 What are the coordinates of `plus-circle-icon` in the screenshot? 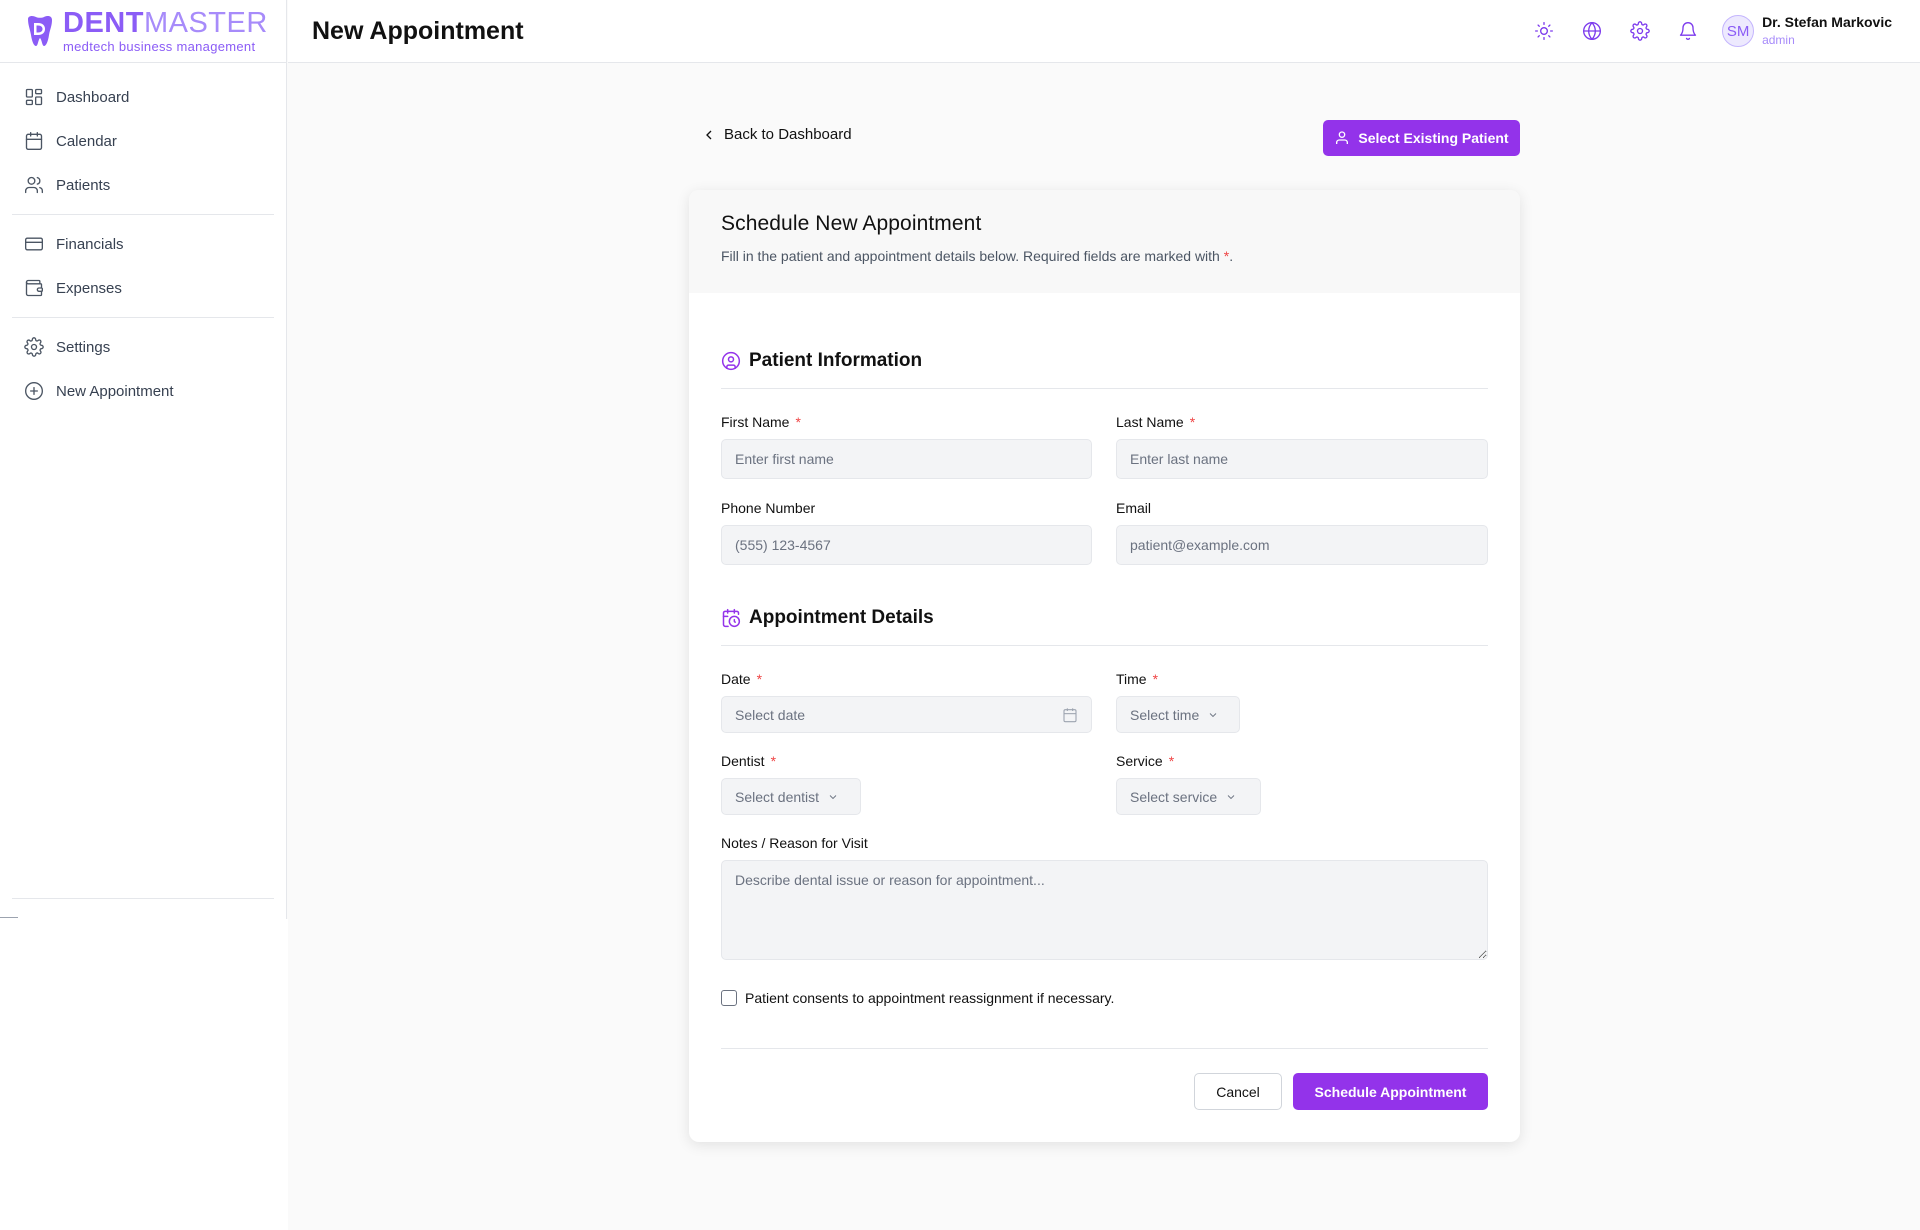 It's located at (34, 391).